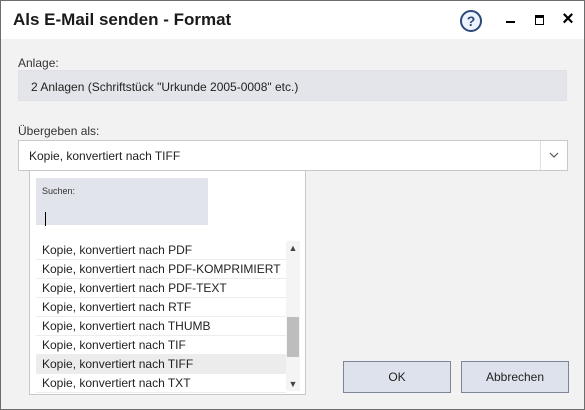 The width and height of the screenshot is (585, 410). Describe the element at coordinates (397, 377) in the screenshot. I see `ok-button: OK` at that location.